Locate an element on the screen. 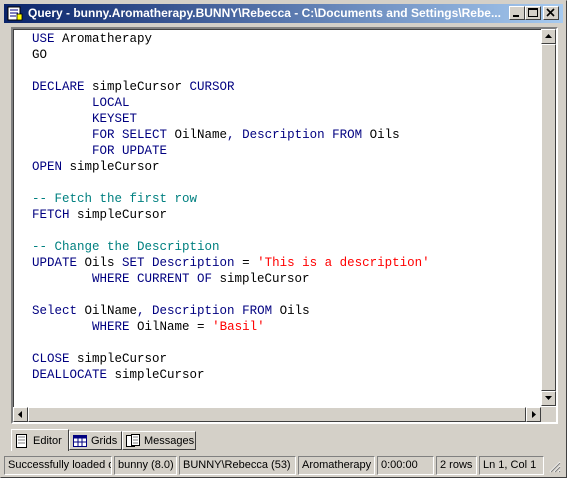 The height and width of the screenshot is (478, 567). code-token: CURSOR is located at coordinates (212, 87).